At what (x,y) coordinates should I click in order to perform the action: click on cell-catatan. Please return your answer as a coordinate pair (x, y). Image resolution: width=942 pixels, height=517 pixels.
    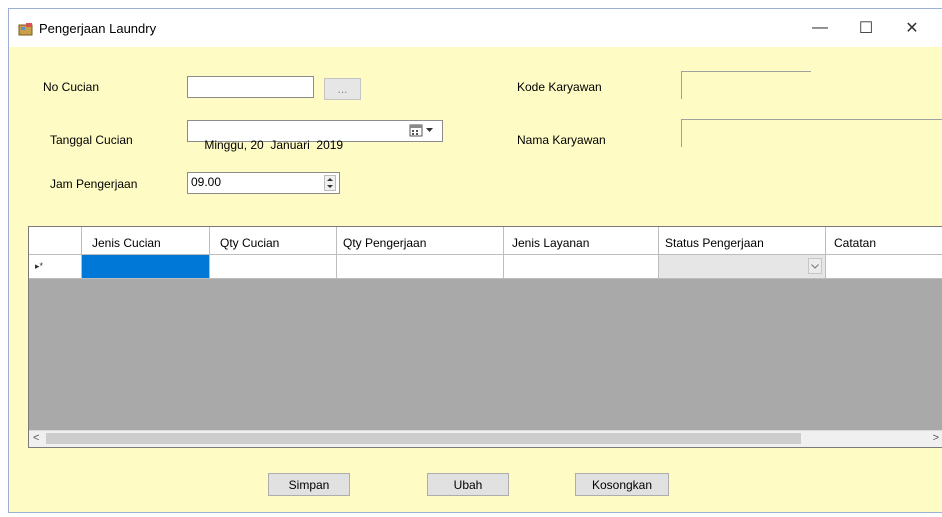
    Looking at the image, I should click on (884, 267).